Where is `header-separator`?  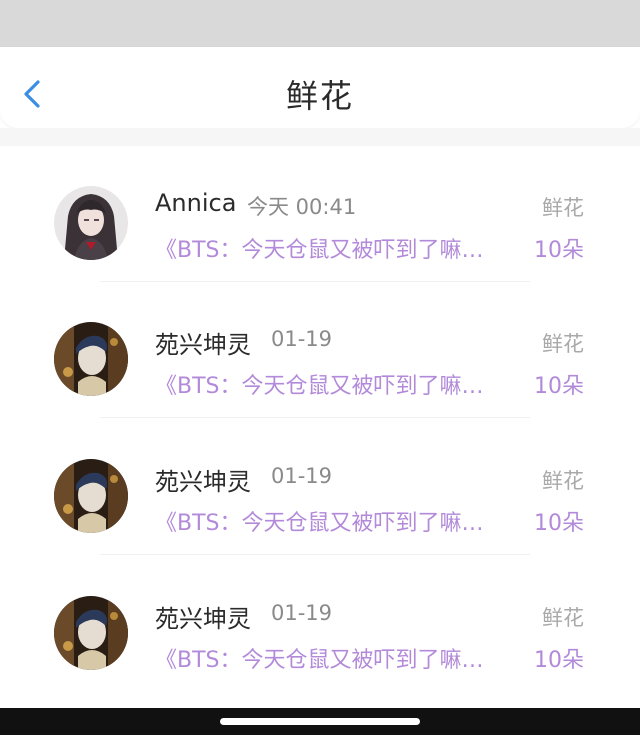 header-separator is located at coordinates (320, 137).